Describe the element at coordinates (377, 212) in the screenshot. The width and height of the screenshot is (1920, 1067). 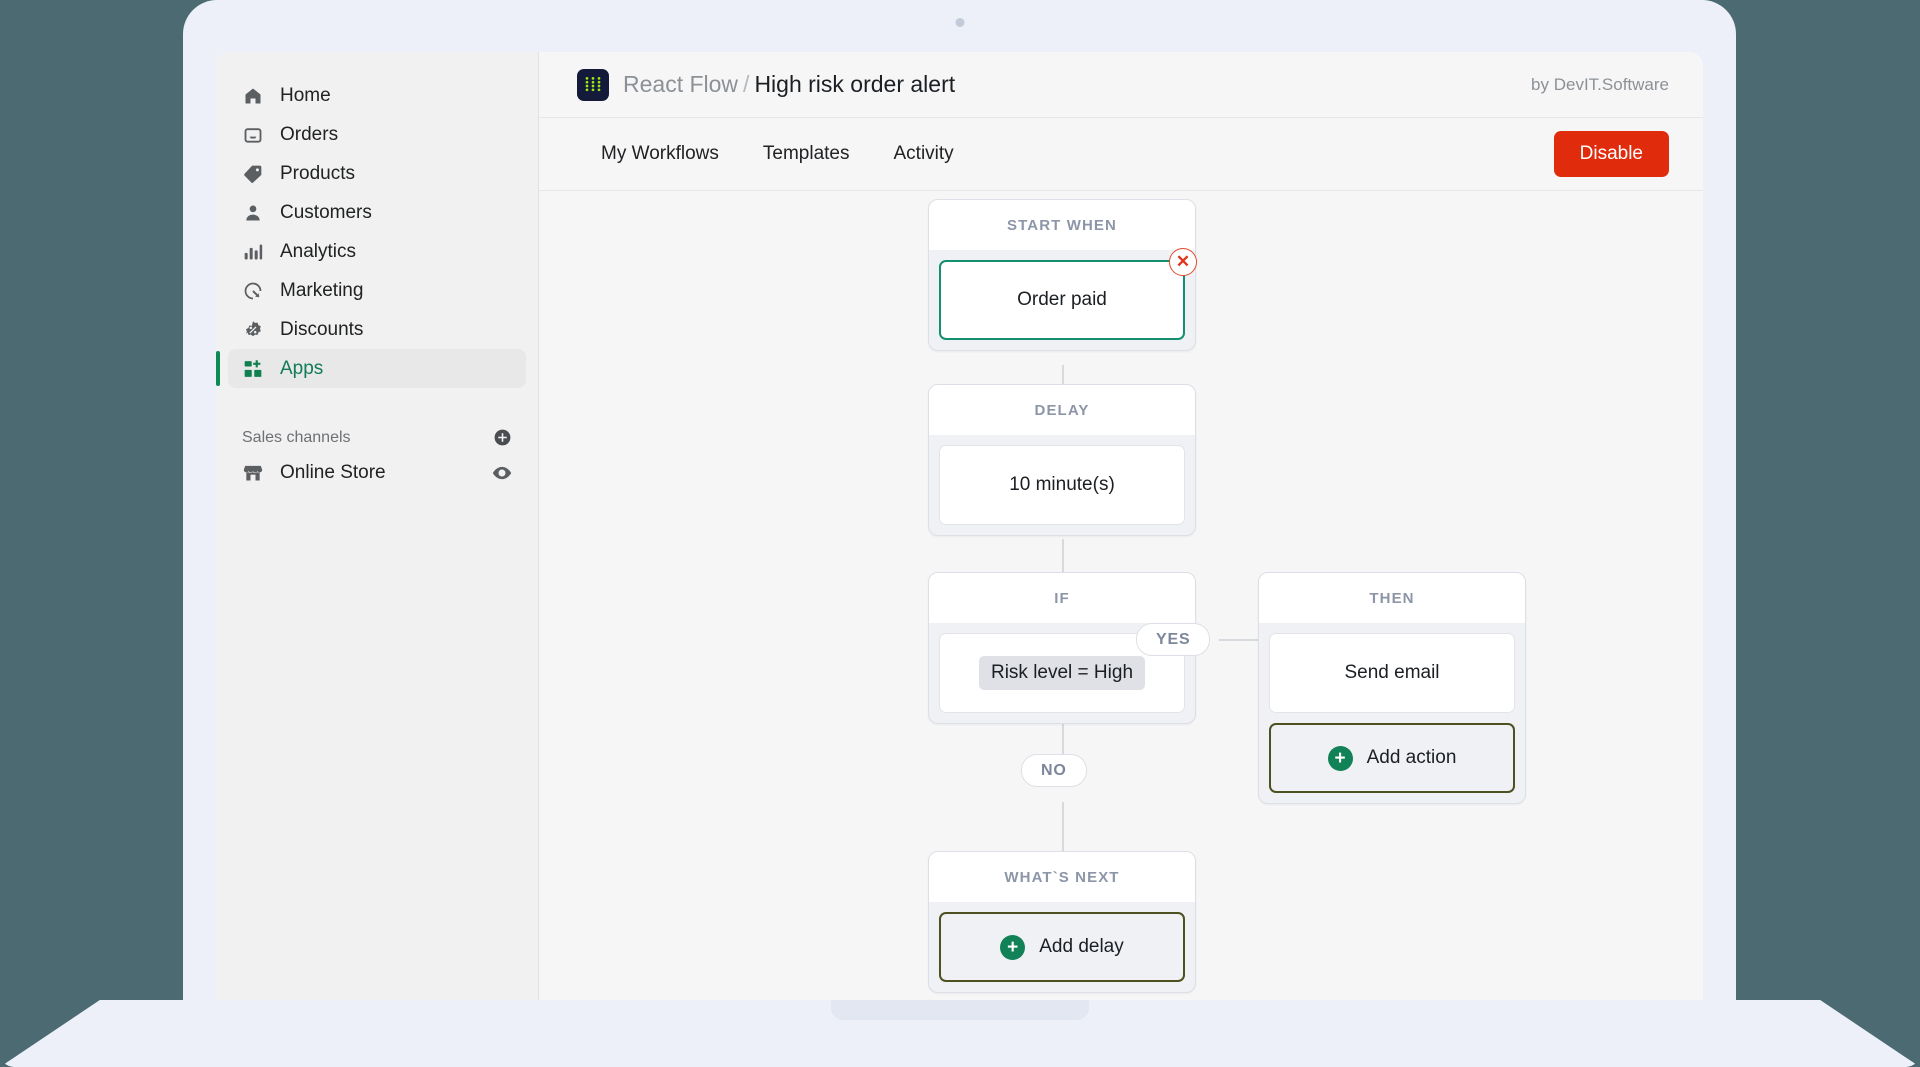
I see `sidebar-item-customers: Customers` at that location.